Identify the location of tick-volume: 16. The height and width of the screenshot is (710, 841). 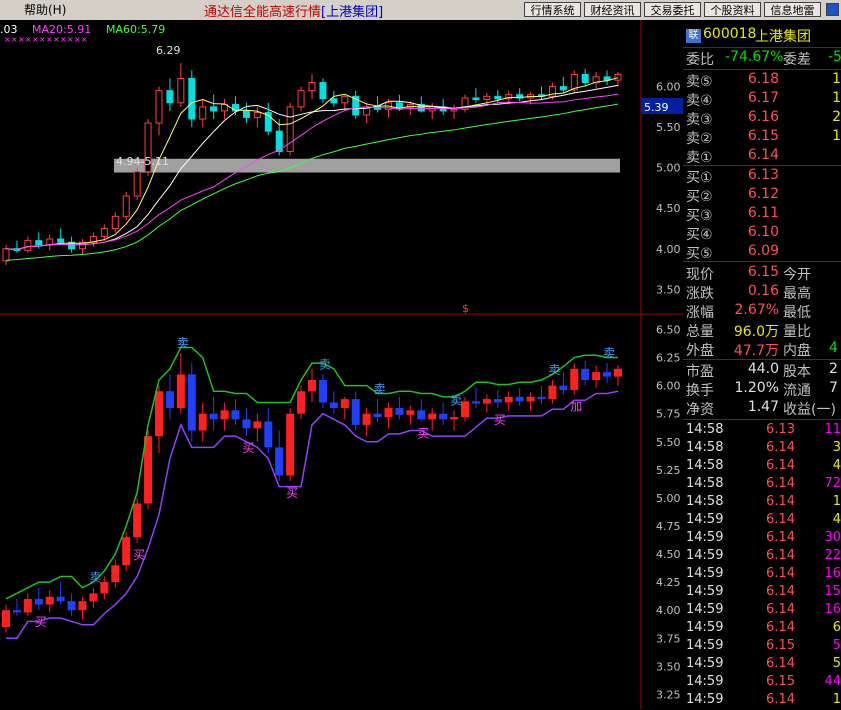
(832, 573).